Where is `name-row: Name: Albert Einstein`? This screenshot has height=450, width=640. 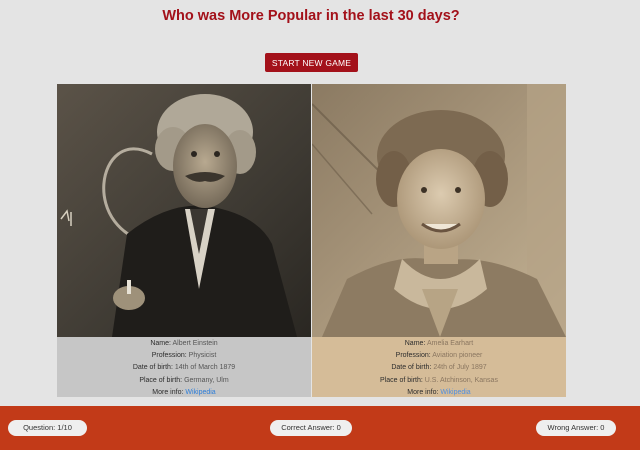 name-row: Name: Albert Einstein is located at coordinates (184, 344).